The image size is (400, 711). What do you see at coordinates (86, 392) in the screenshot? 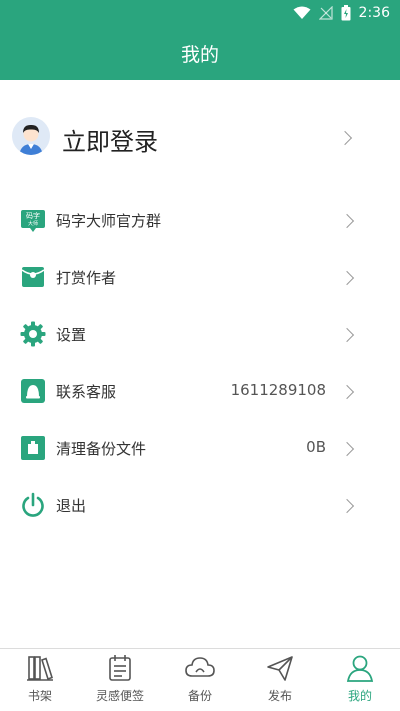
I see `menu-label: 联系客服` at bounding box center [86, 392].